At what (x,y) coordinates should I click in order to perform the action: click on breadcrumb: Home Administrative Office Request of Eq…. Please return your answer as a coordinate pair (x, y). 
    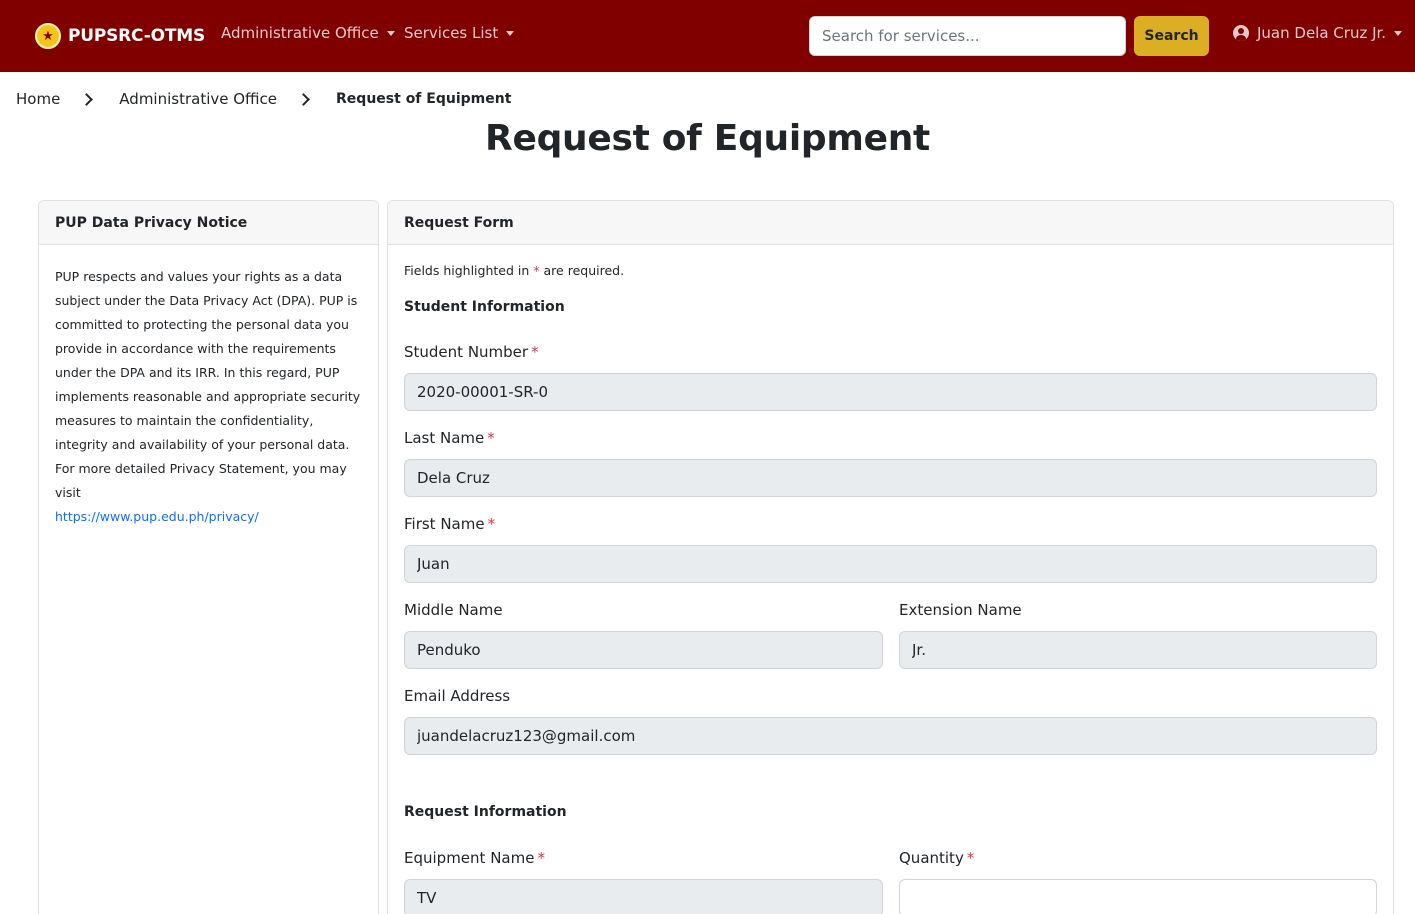
    Looking at the image, I should click on (263, 99).